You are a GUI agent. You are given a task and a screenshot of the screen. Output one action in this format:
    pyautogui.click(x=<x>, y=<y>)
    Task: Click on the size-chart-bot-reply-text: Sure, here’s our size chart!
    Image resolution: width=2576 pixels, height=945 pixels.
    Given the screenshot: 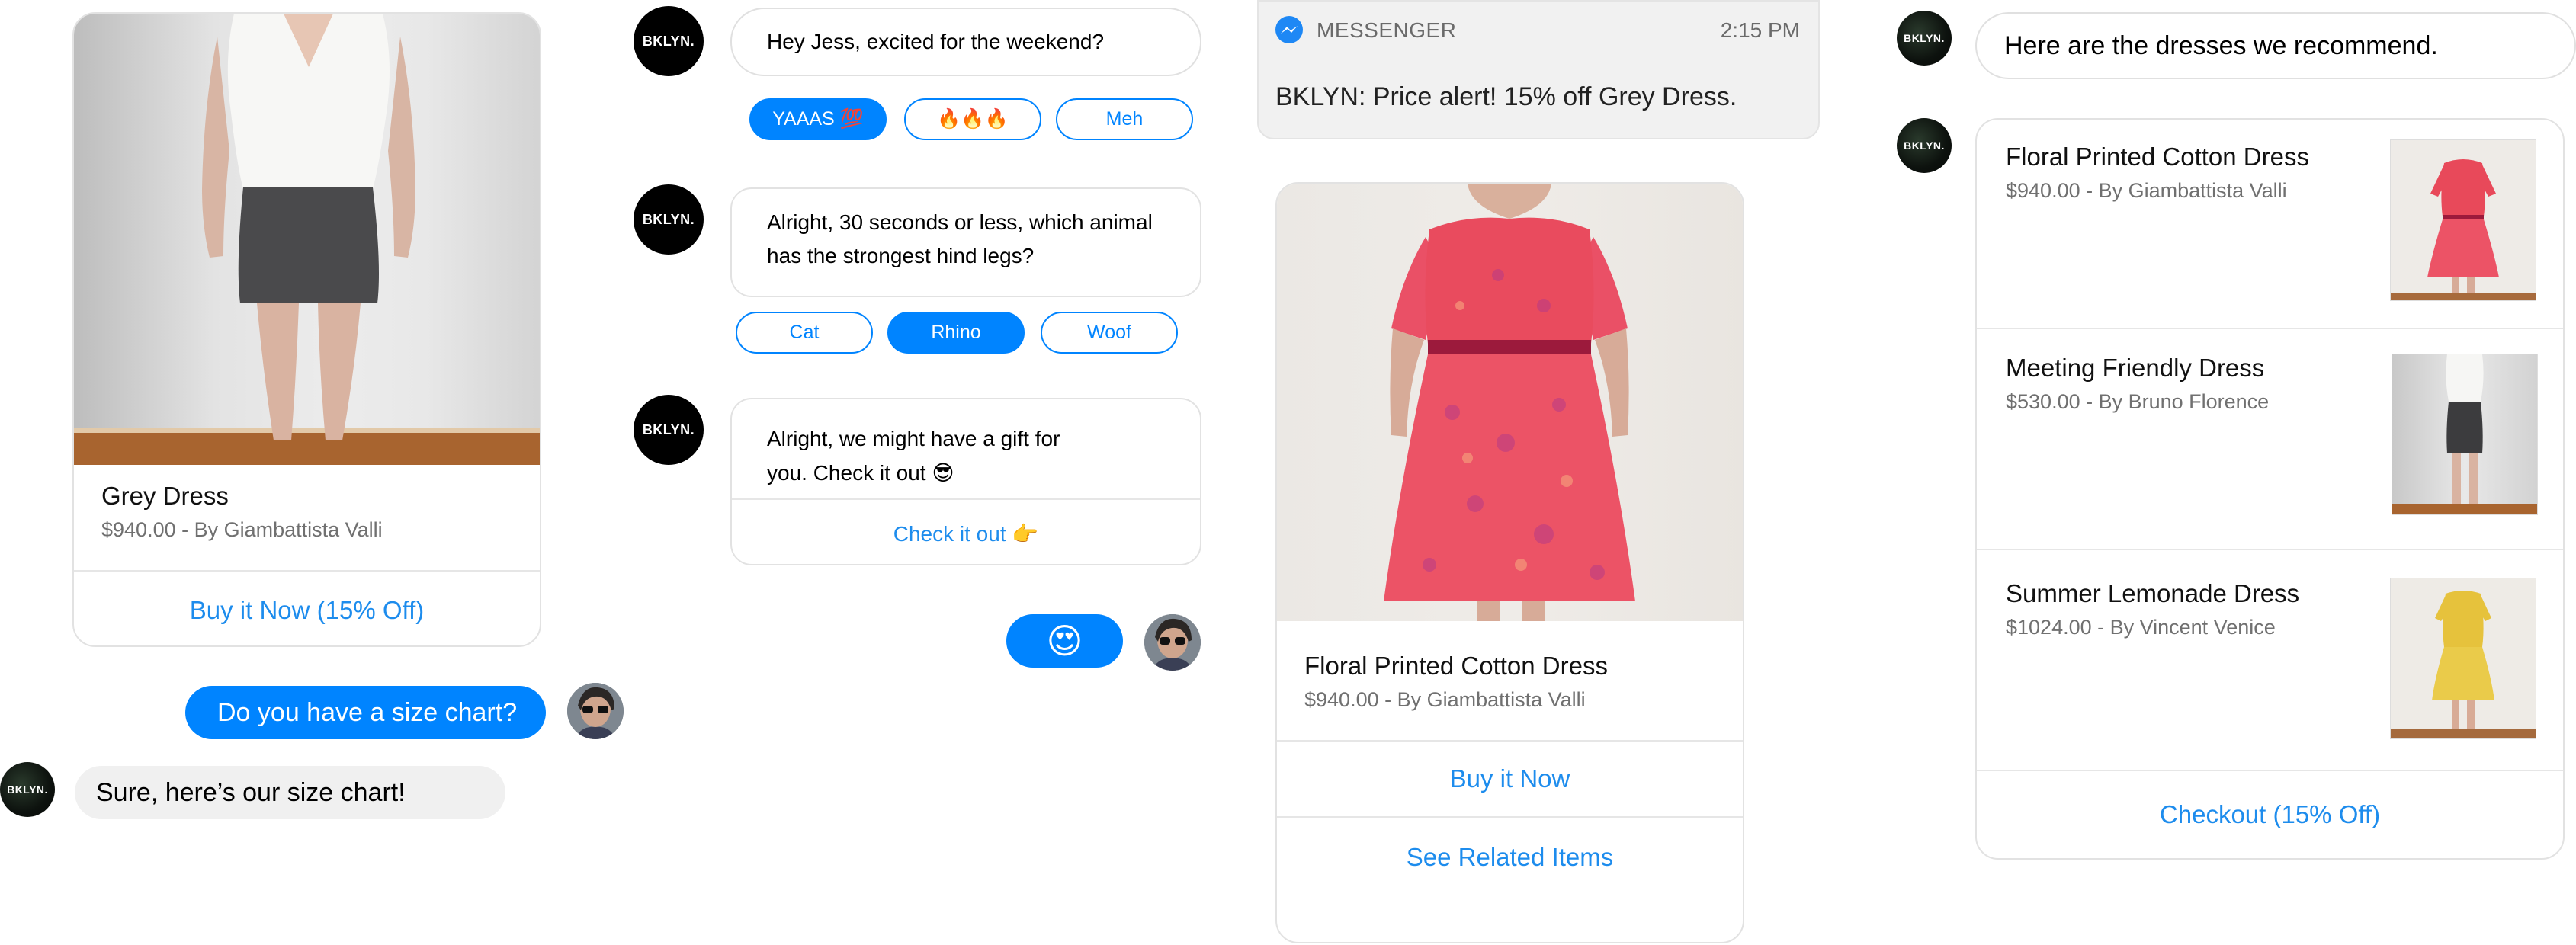 What is the action you would take?
    pyautogui.click(x=251, y=792)
    